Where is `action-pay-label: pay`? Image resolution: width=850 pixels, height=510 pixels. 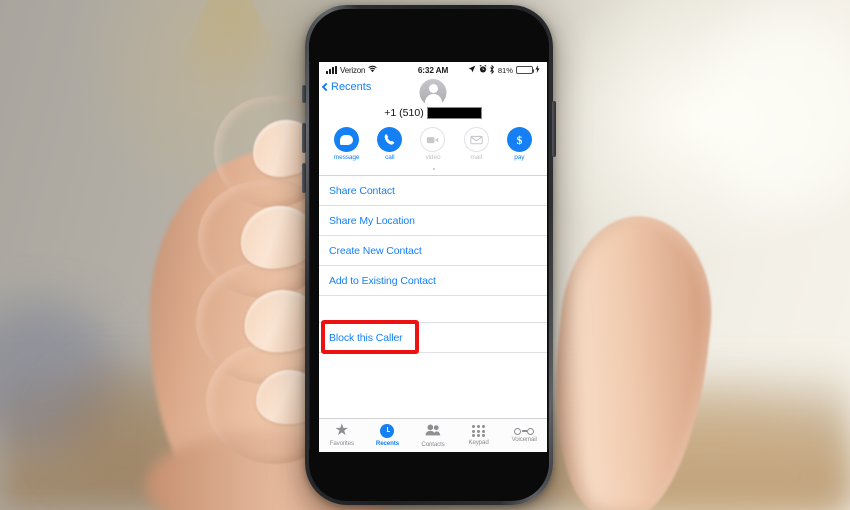 action-pay-label: pay is located at coordinates (519, 157).